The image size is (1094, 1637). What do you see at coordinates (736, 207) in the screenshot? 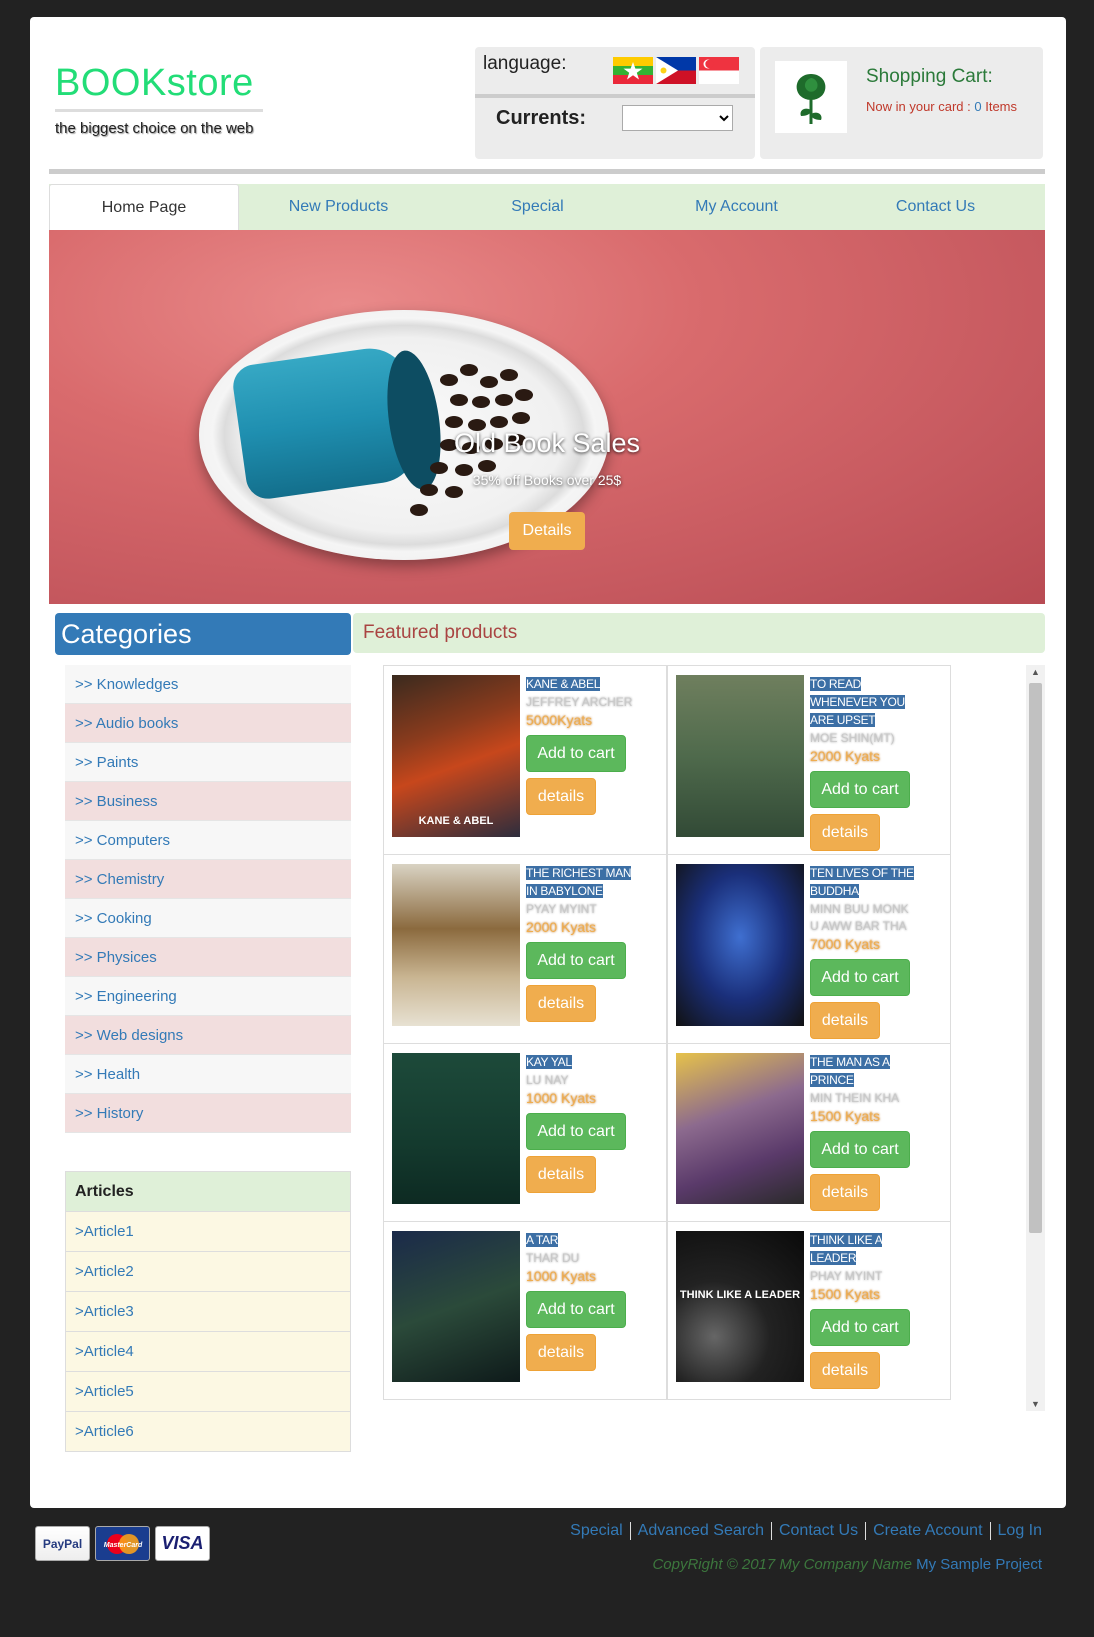
I see `nav-my-account: My Account` at bounding box center [736, 207].